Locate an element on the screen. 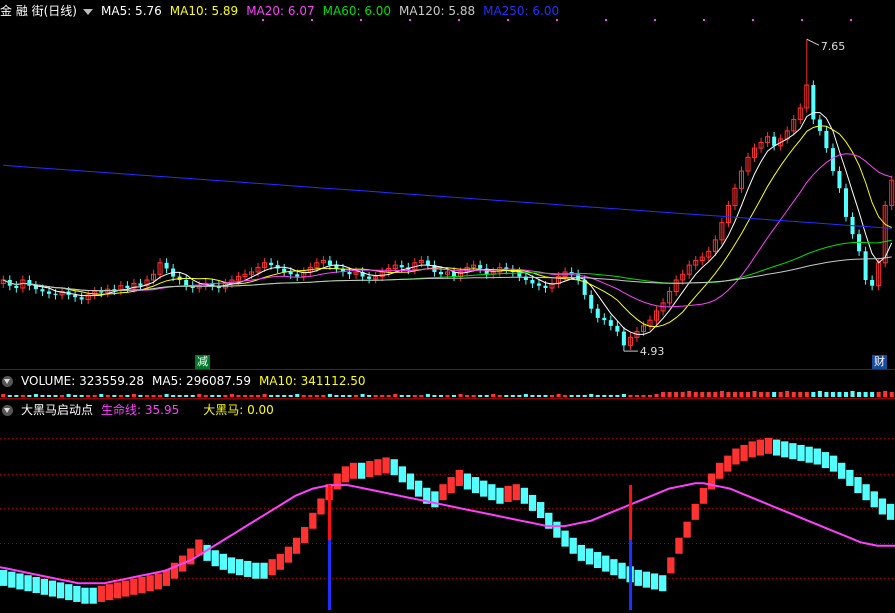 This screenshot has height=613, width=895. dropdown-arrow-icon is located at coordinates (88, 11).